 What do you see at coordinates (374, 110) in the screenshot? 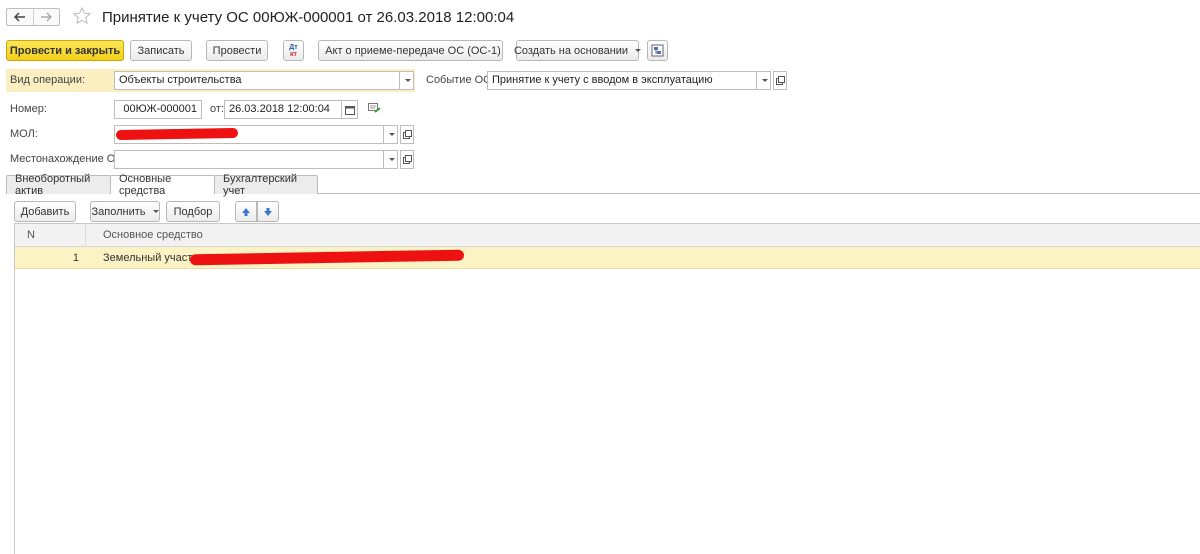
I see `number-edit-icon` at bounding box center [374, 110].